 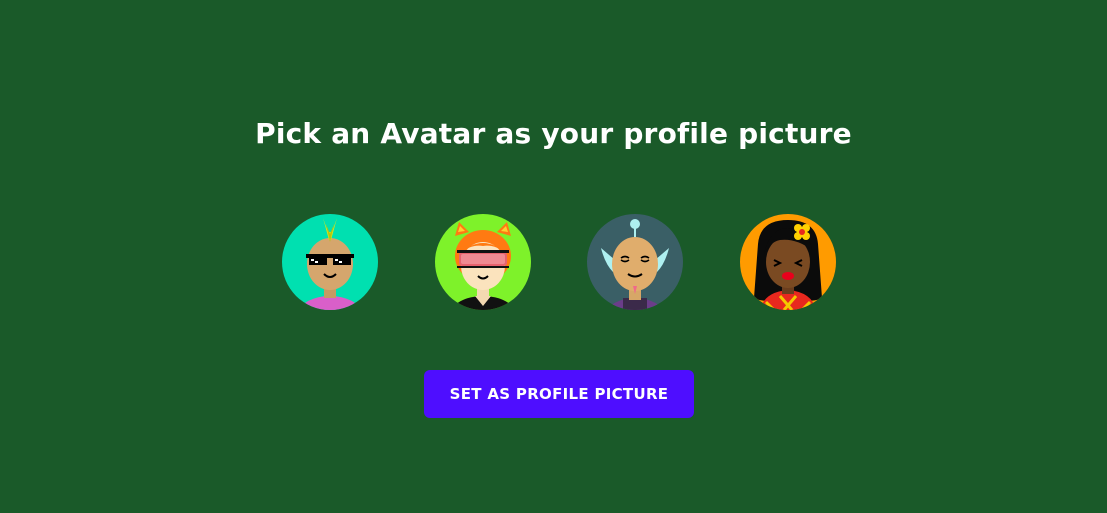 I want to click on redhead-visor-avatar-icon, so click(x=483, y=262).